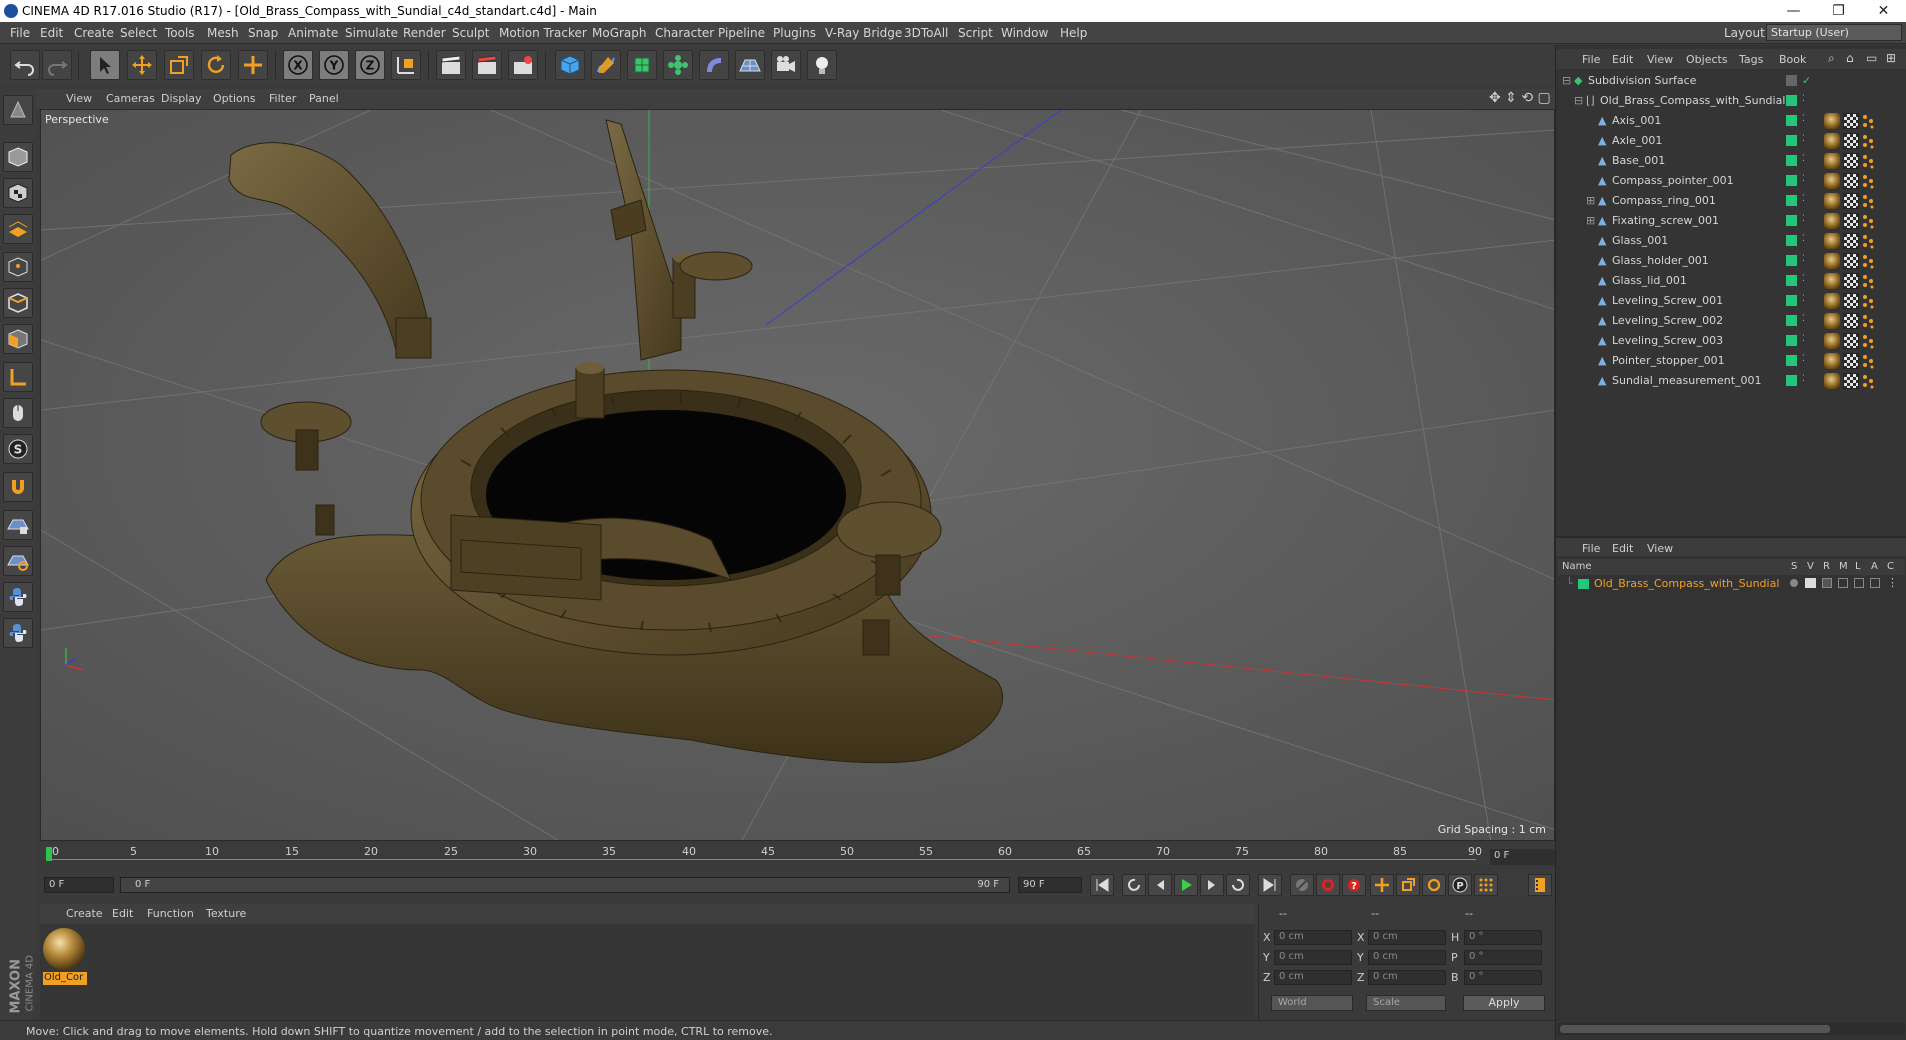  I want to click on menu-select: Select, so click(138, 33).